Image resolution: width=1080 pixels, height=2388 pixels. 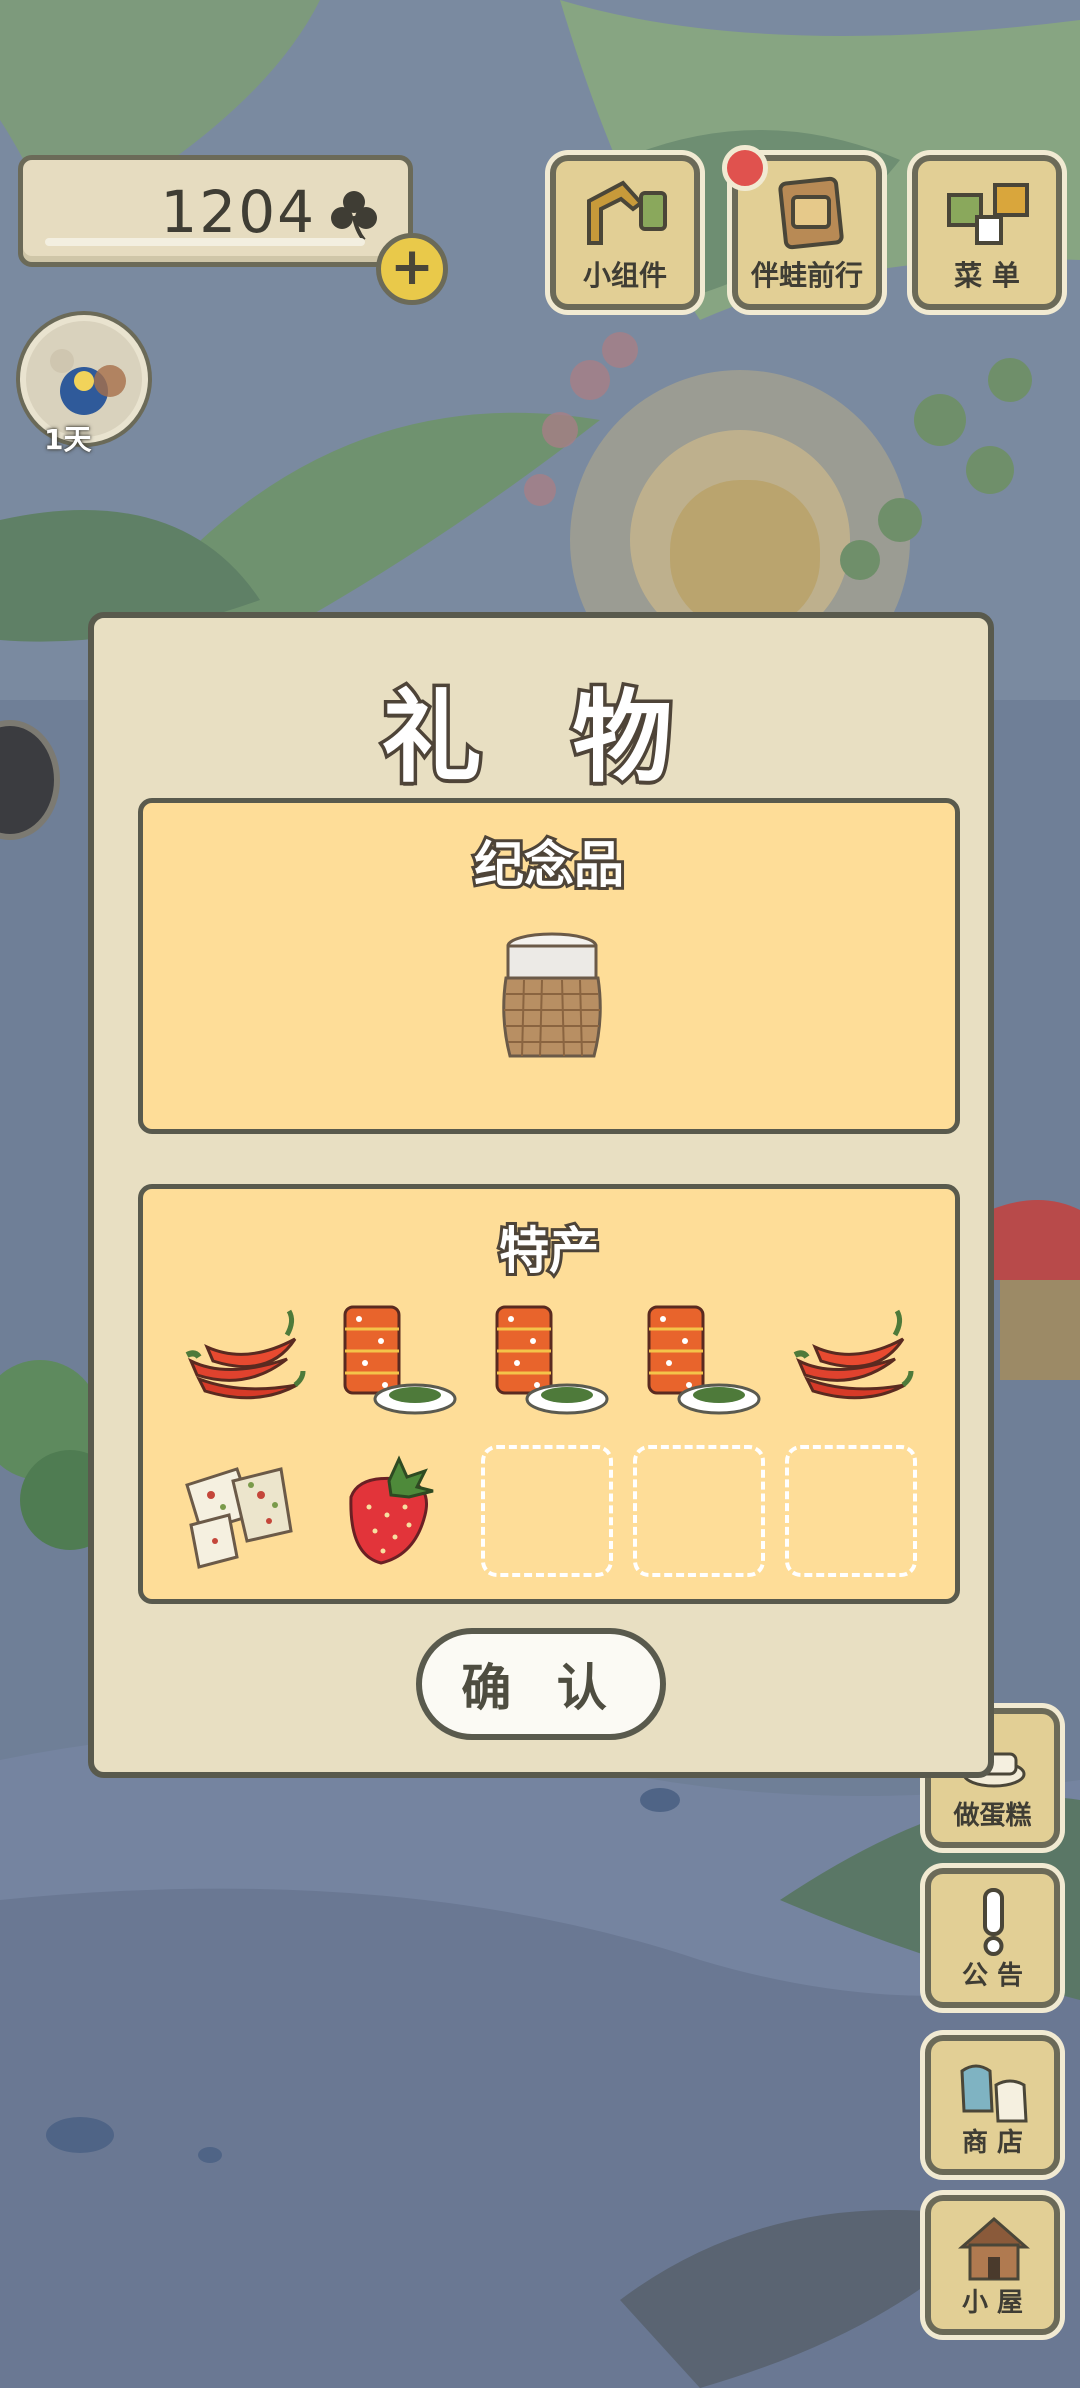 I want to click on souvenir-panel: 纪念品, so click(x=549, y=966).